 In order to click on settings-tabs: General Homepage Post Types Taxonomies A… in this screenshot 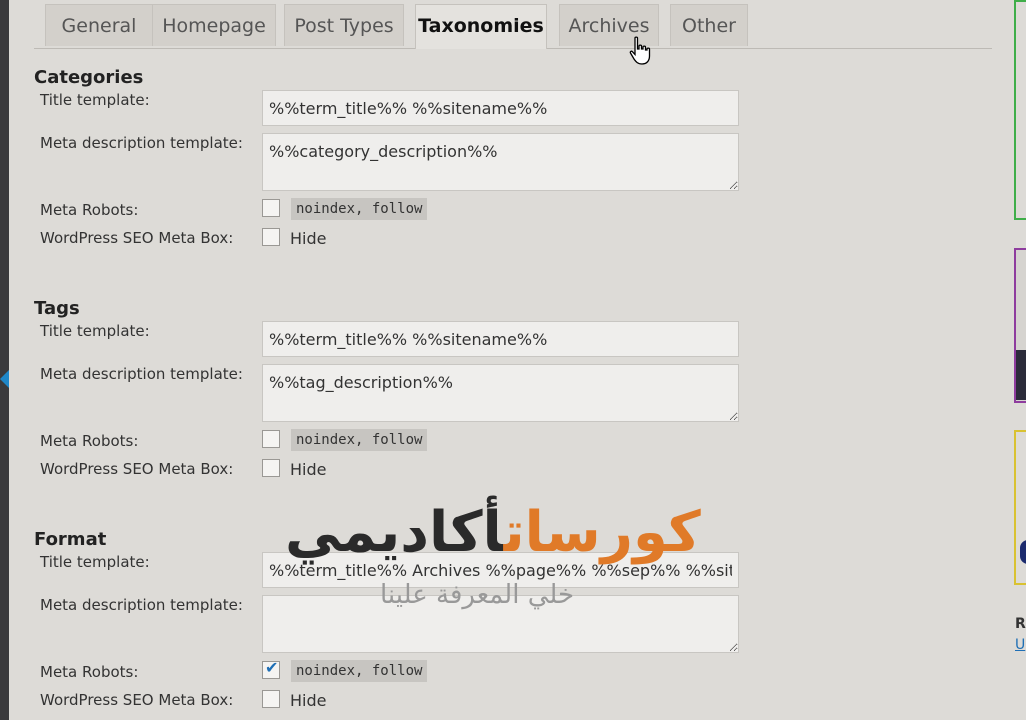, I will do `click(513, 24)`.